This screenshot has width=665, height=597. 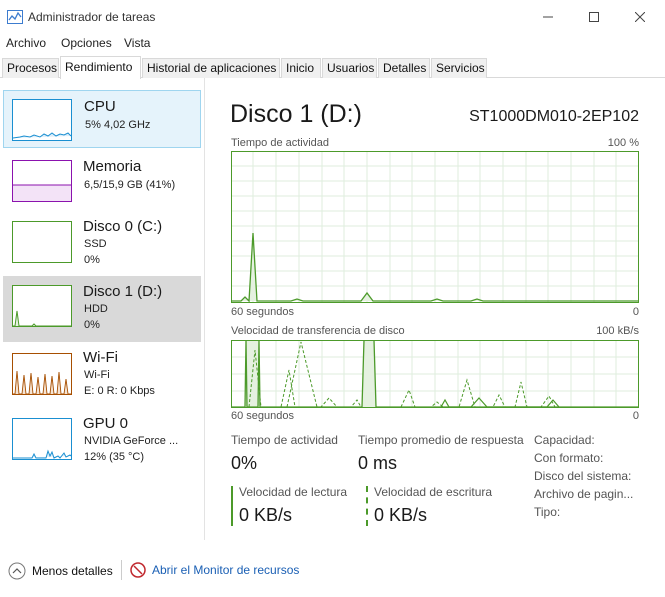 I want to click on tab-detalles: Detalles, so click(x=404, y=68).